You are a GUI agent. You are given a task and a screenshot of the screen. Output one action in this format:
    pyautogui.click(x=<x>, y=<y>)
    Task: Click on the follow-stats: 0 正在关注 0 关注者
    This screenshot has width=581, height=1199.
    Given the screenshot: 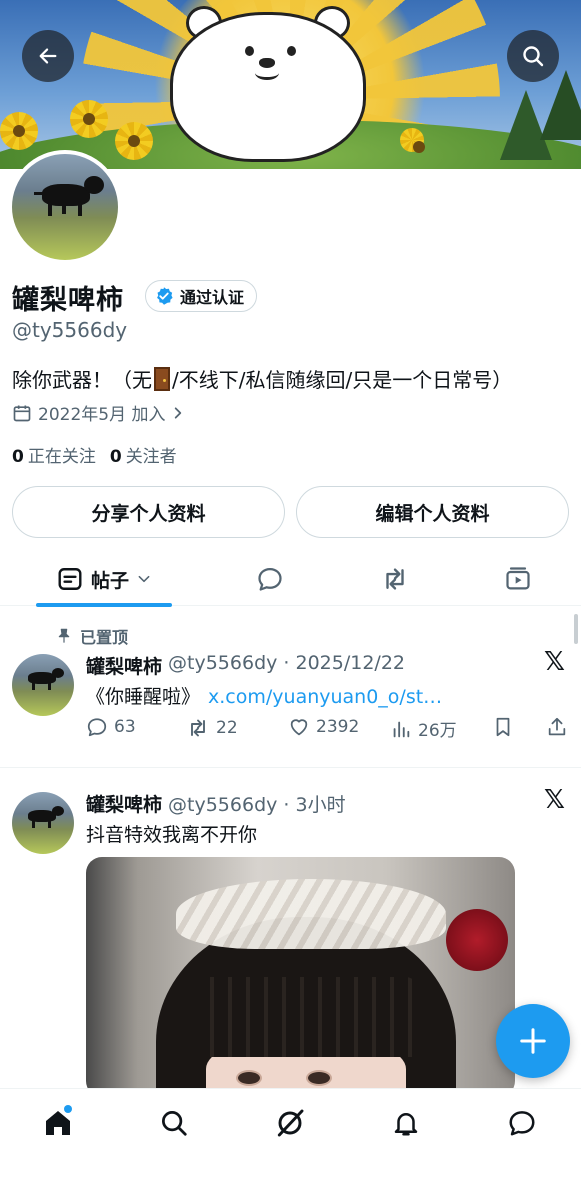 What is the action you would take?
    pyautogui.click(x=94, y=454)
    